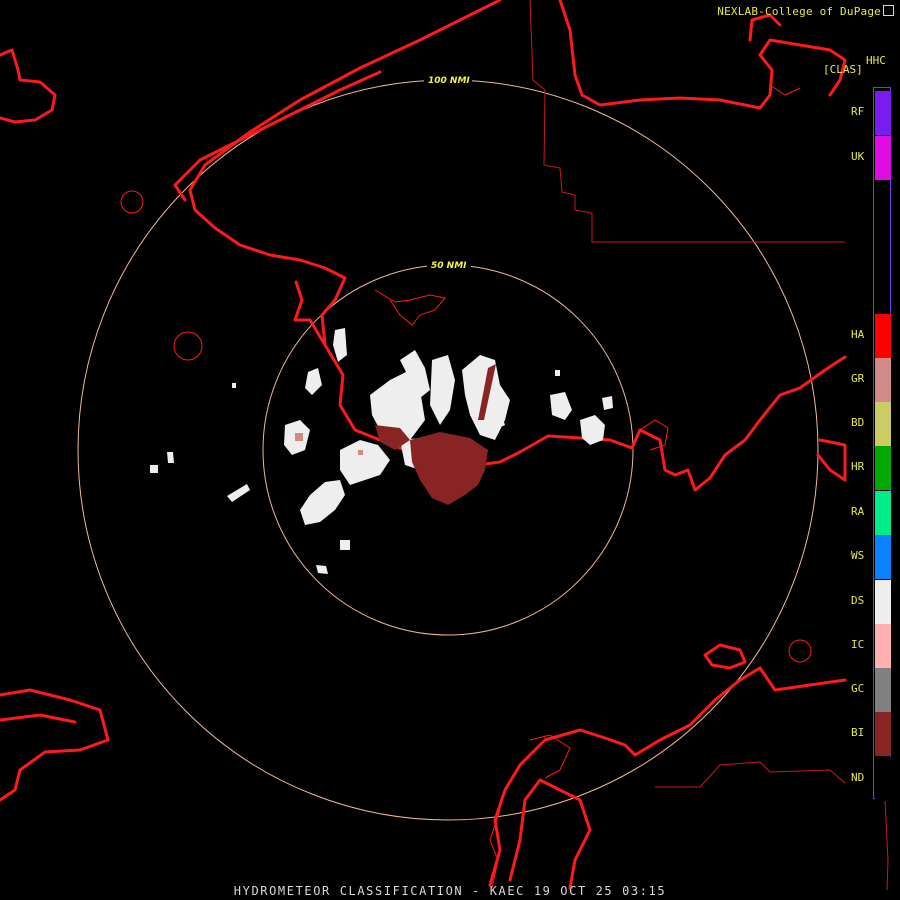 The width and height of the screenshot is (900, 900). I want to click on coast-southwest-inner, so click(38, 718).